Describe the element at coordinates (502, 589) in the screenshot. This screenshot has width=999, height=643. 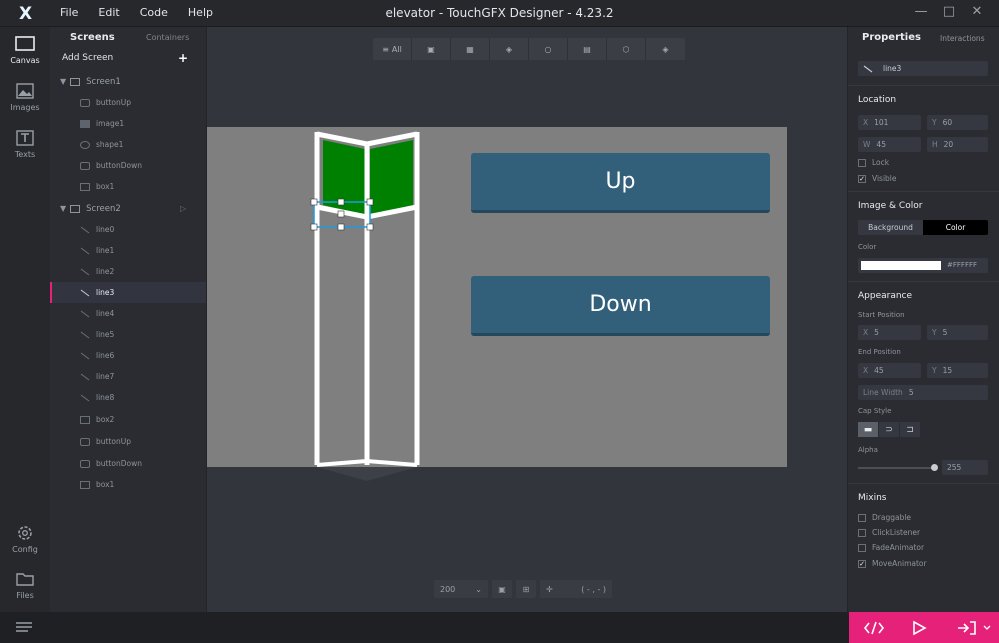
I see `fit-screen-button: ▣` at that location.